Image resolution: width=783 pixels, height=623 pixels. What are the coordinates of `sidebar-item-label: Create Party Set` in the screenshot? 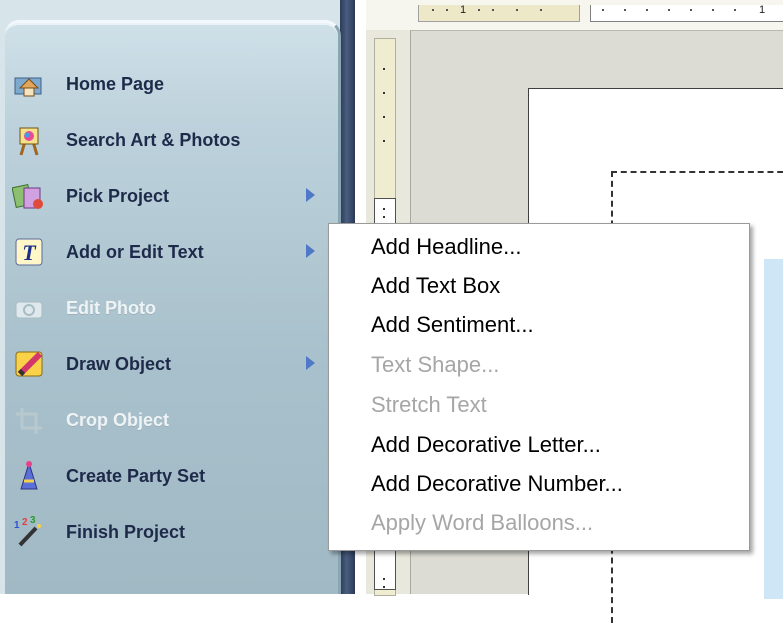 It's located at (136, 476).